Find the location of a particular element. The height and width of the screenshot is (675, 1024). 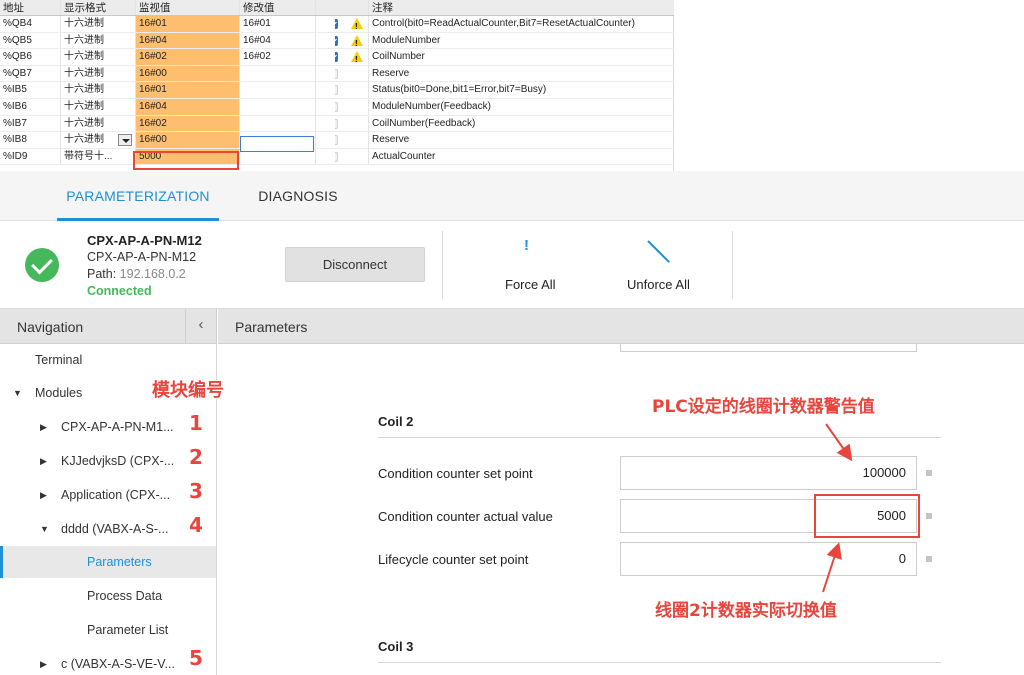

annotation-arrows is located at coordinates (837, 508).